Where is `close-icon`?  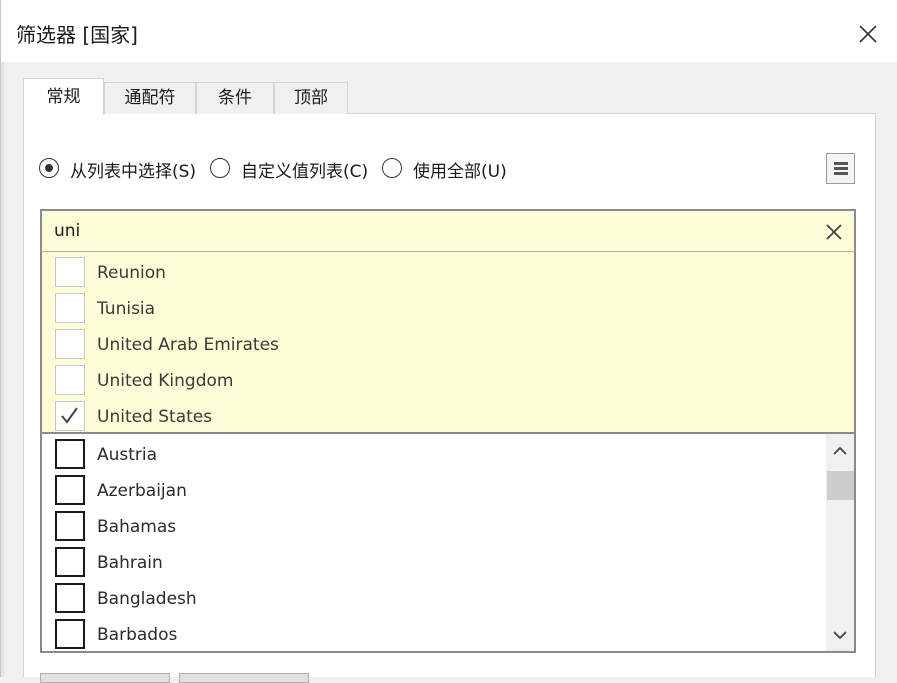
close-icon is located at coordinates (868, 34).